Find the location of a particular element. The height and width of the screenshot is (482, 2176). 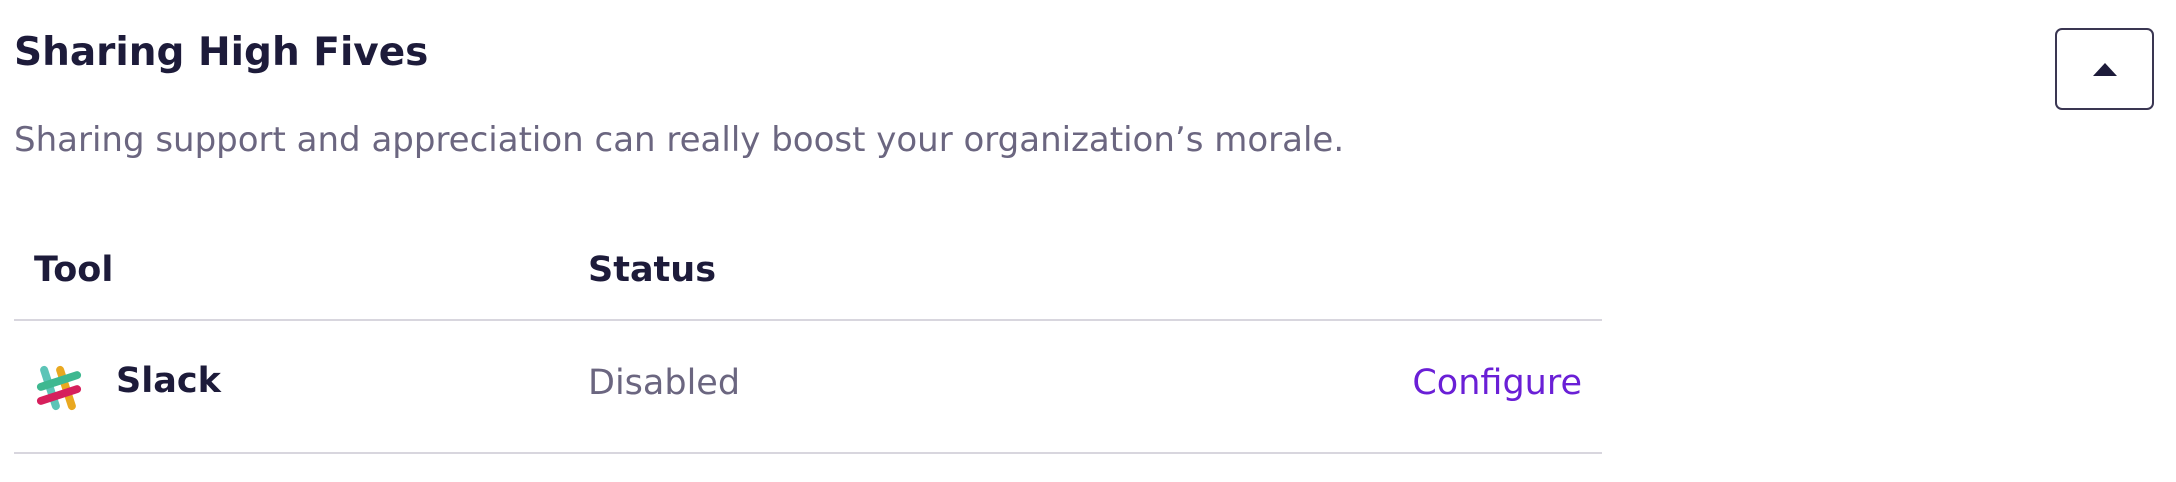

caret-up-icon is located at coordinates (2104, 69).